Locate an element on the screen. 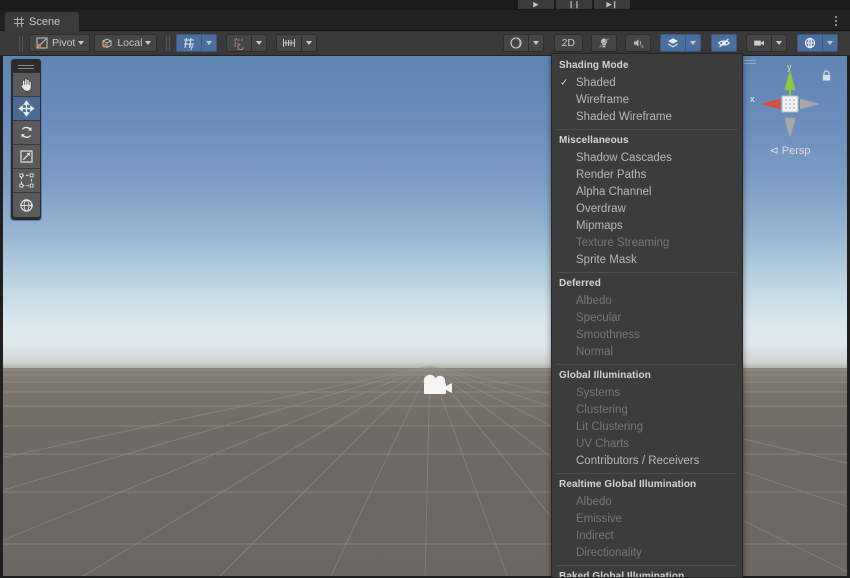 The height and width of the screenshot is (578, 850). handle-space-button: Local is located at coordinates (126, 43).